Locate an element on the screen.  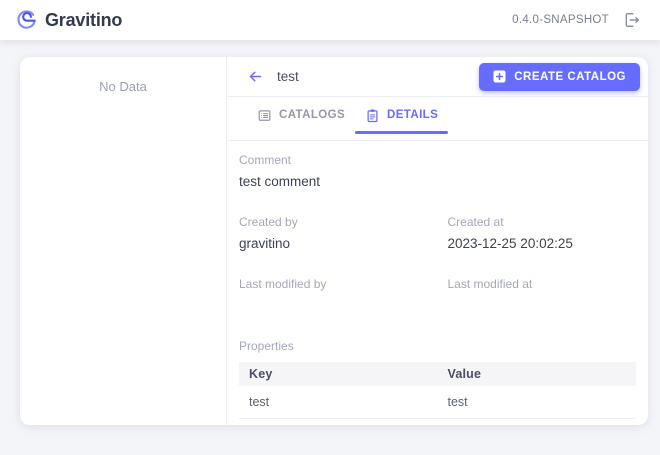
modified-row: Last modified by Last modified at is located at coordinates (437, 308).